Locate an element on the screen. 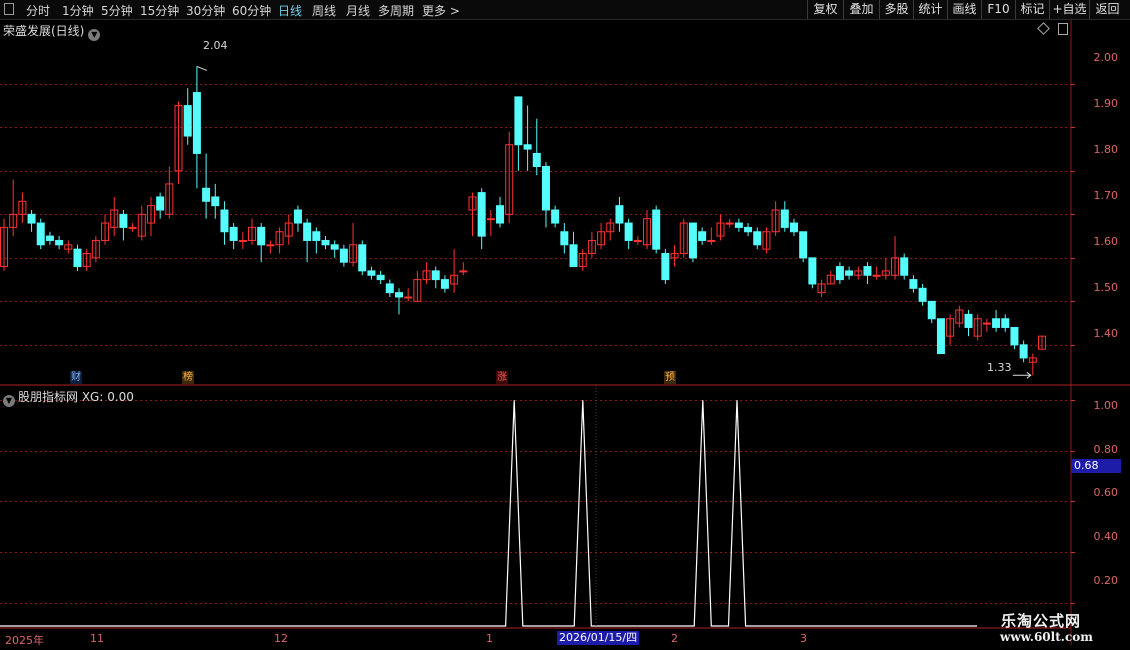  date-axis-label: 3 is located at coordinates (803, 638).